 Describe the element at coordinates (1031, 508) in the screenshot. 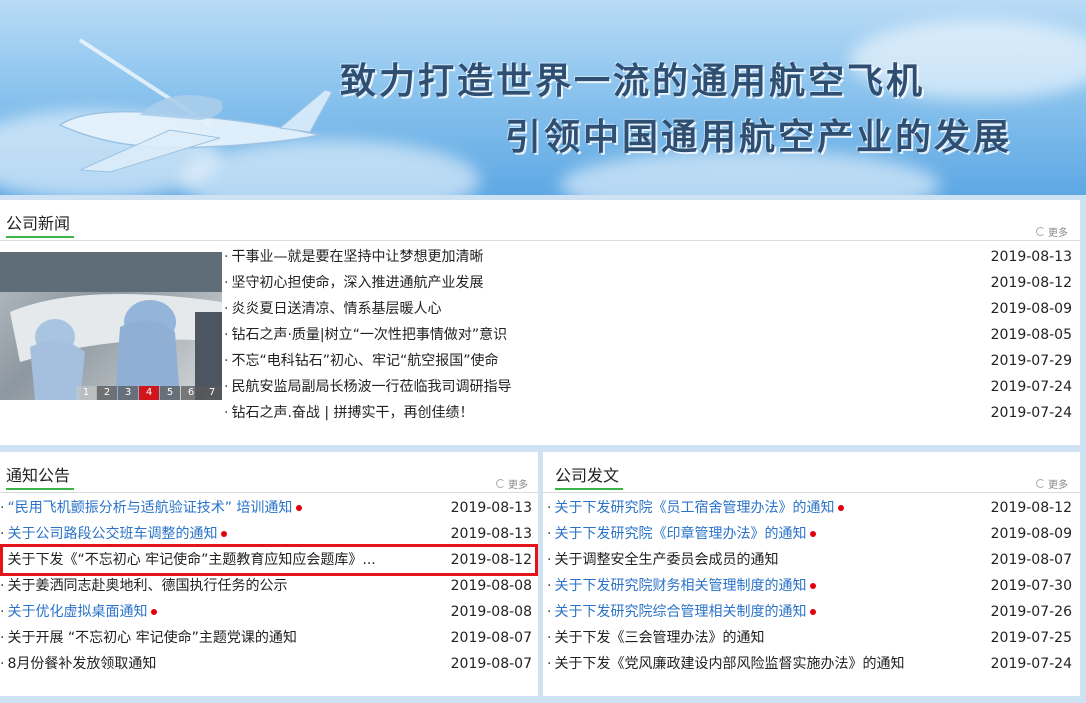

I see `doc-date: 2019-08-12` at that location.